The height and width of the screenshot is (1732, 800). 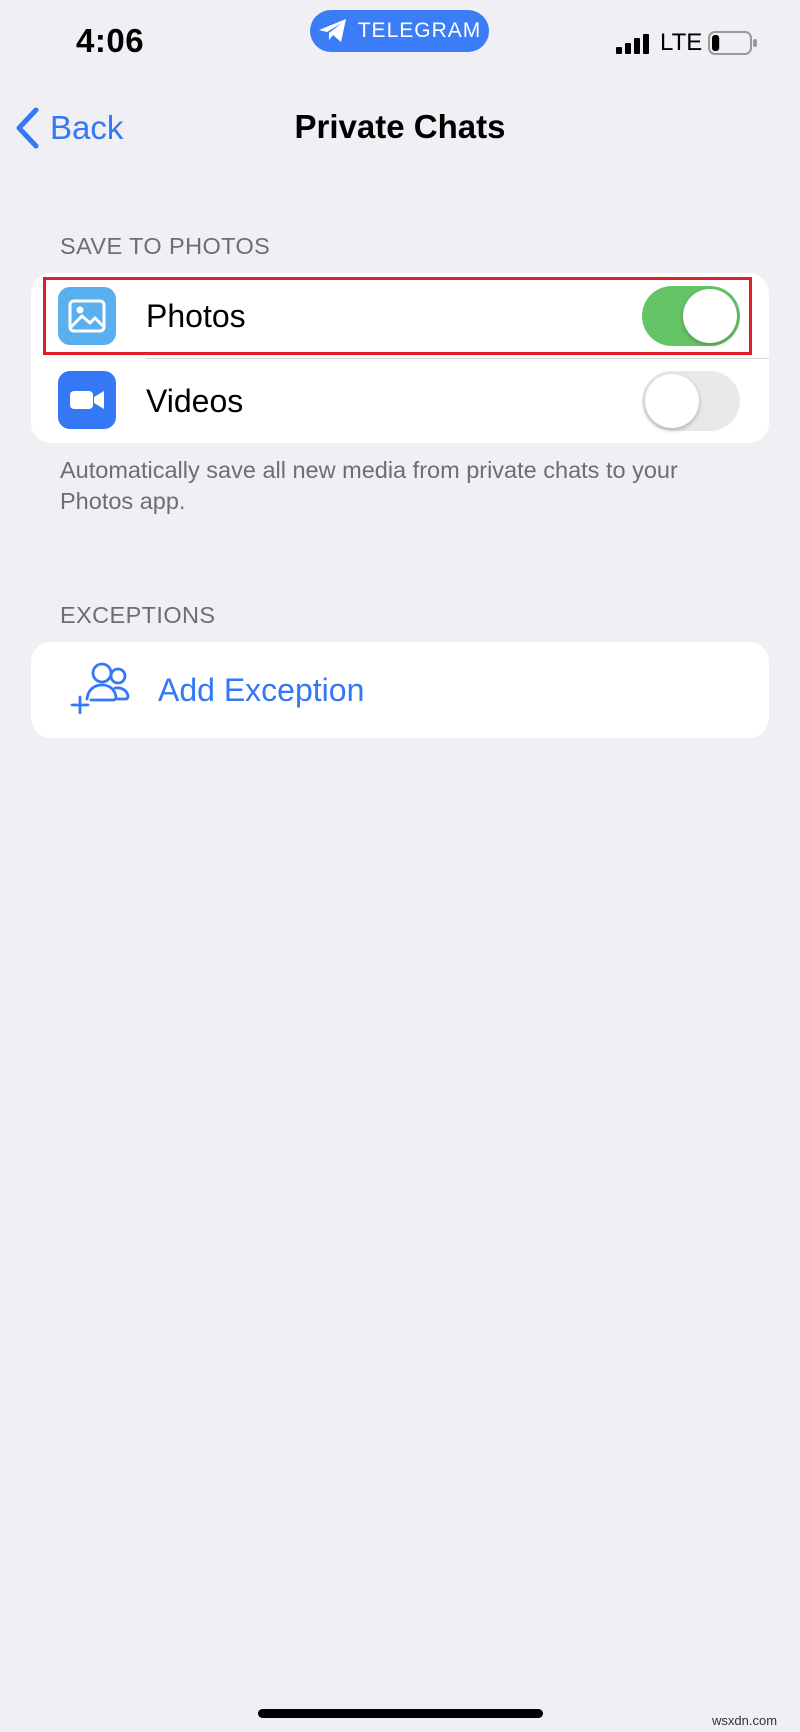 I want to click on photos-row-highlight, so click(x=397, y=316).